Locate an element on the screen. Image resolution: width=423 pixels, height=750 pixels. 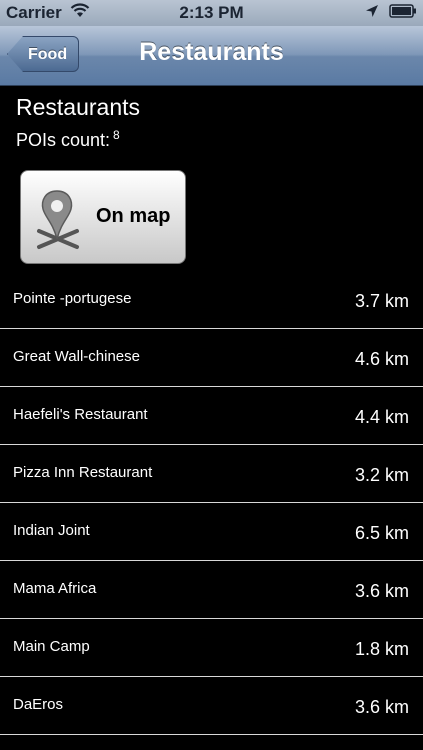
list-item: Indian Joint 6.5 km is located at coordinates (211, 532).